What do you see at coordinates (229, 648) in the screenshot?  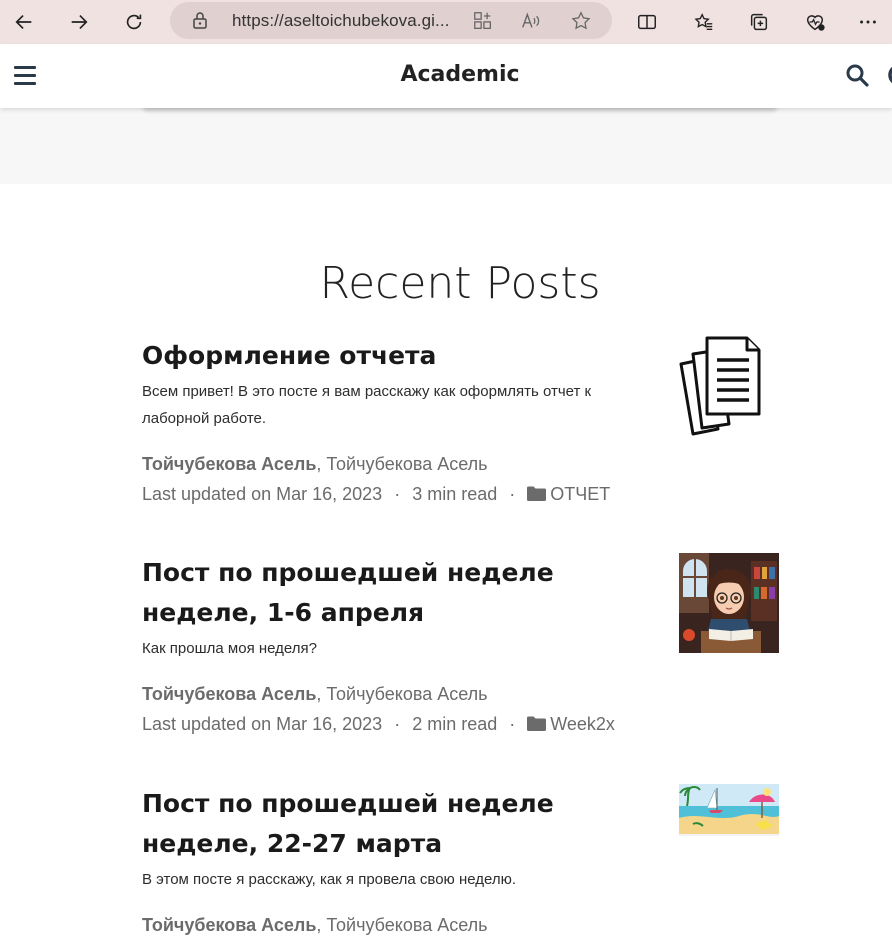 I see `post-summary: Как прошла моя неделя?` at bounding box center [229, 648].